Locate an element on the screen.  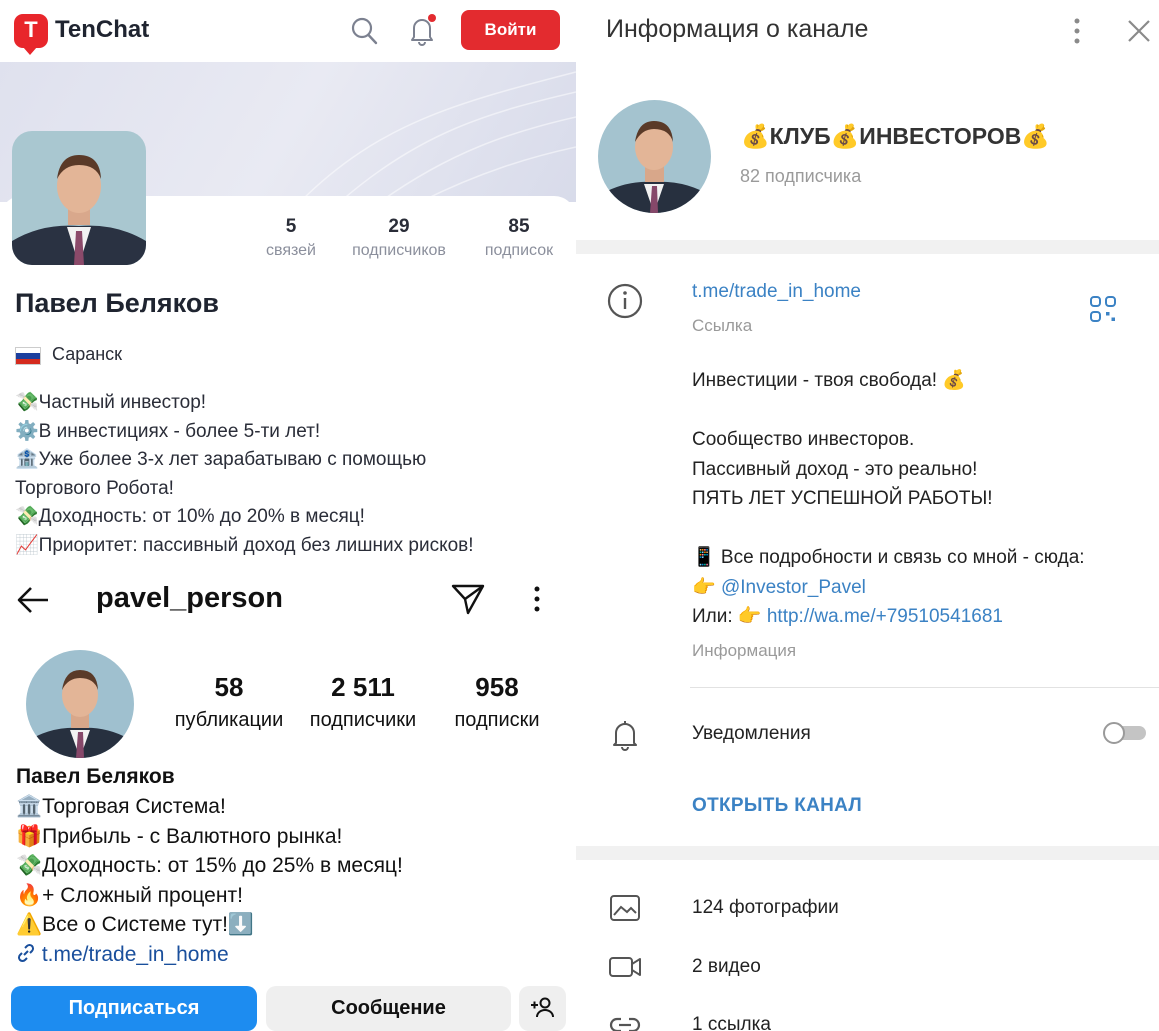
tenchat-logo-icon: T is located at coordinates (31, 34).